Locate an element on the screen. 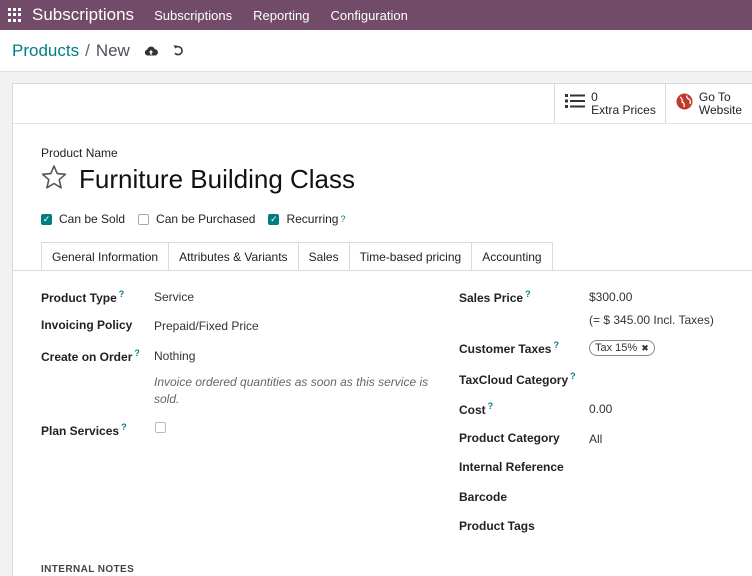 The height and width of the screenshot is (576, 752). product-name-input: Furniture Building Class is located at coordinates (217, 179).